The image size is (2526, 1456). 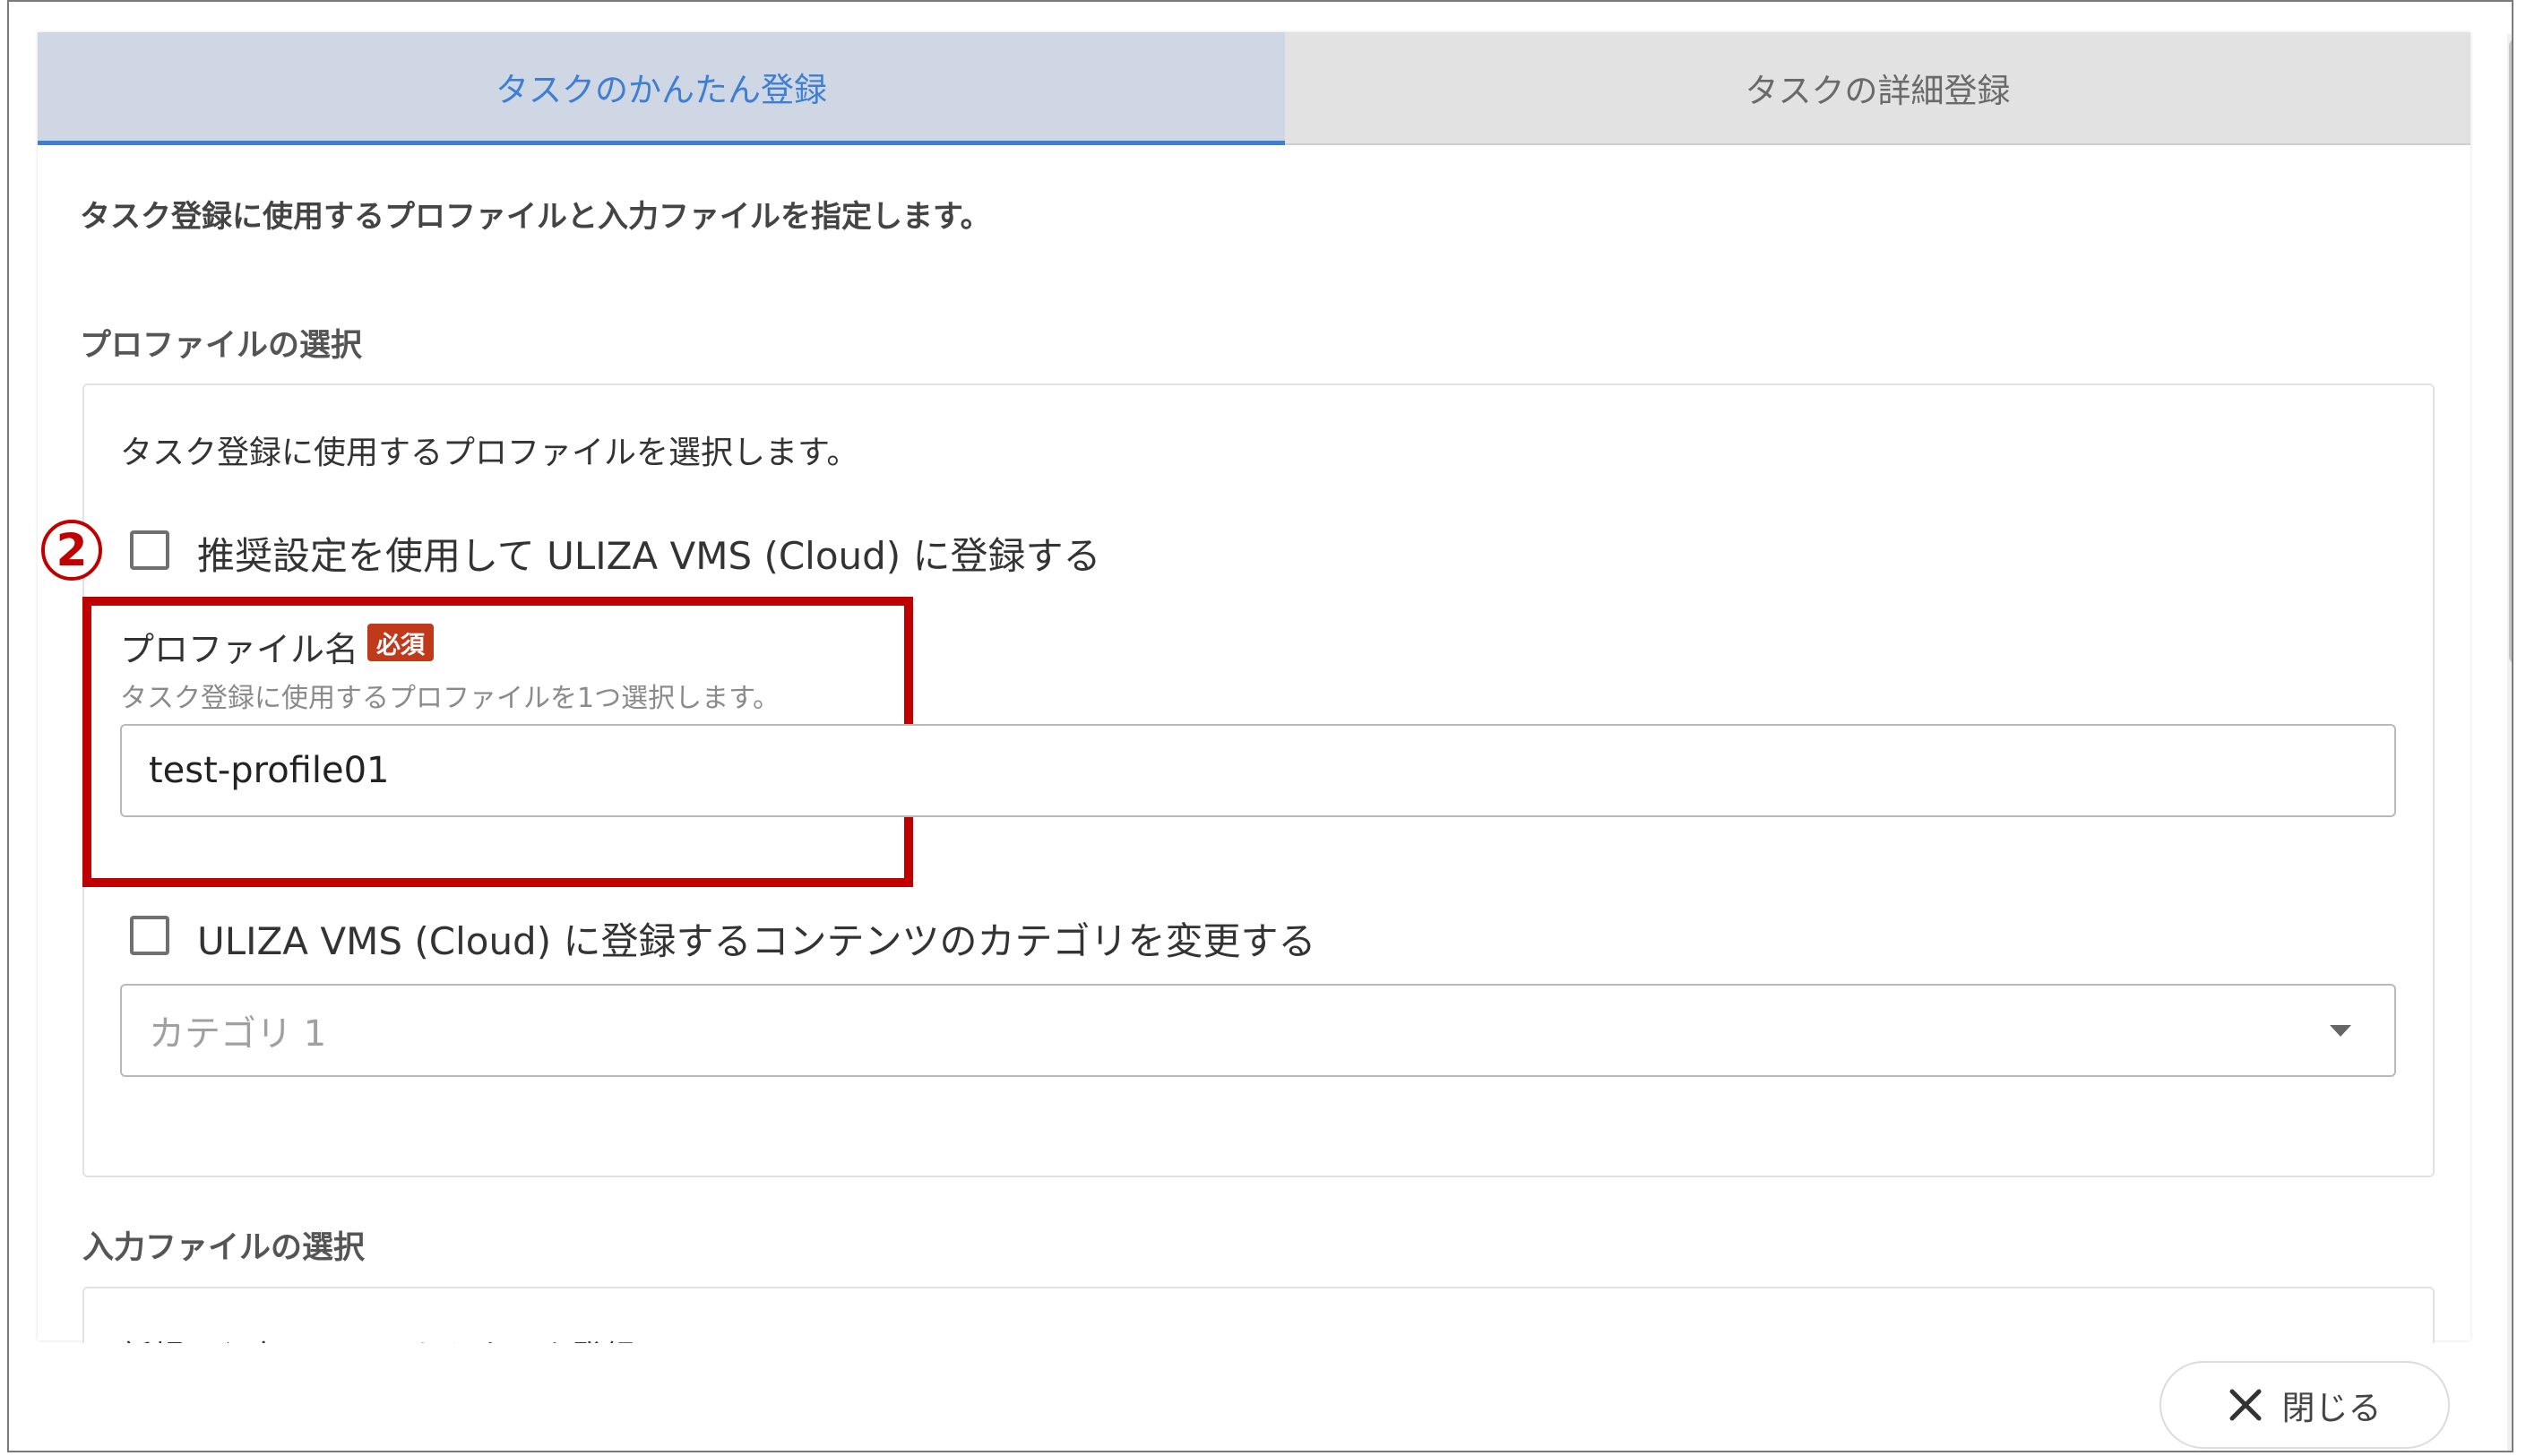 I want to click on required-badge: 必須, so click(x=400, y=642).